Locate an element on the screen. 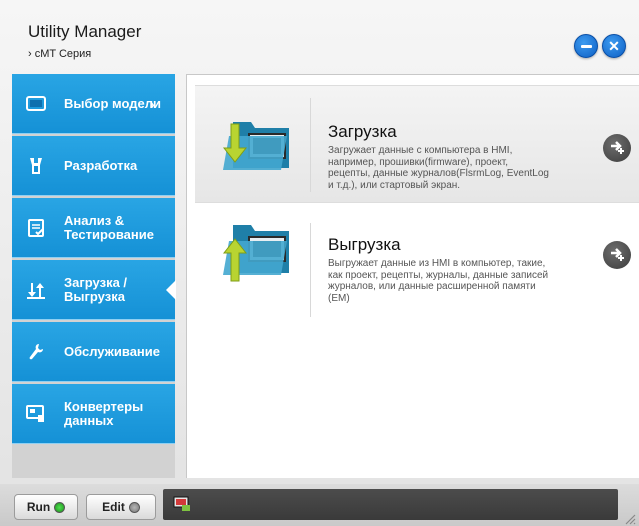 The image size is (639, 526). sidebar-item-analysis-testing: Анализ & Тестирование is located at coordinates (93, 228).